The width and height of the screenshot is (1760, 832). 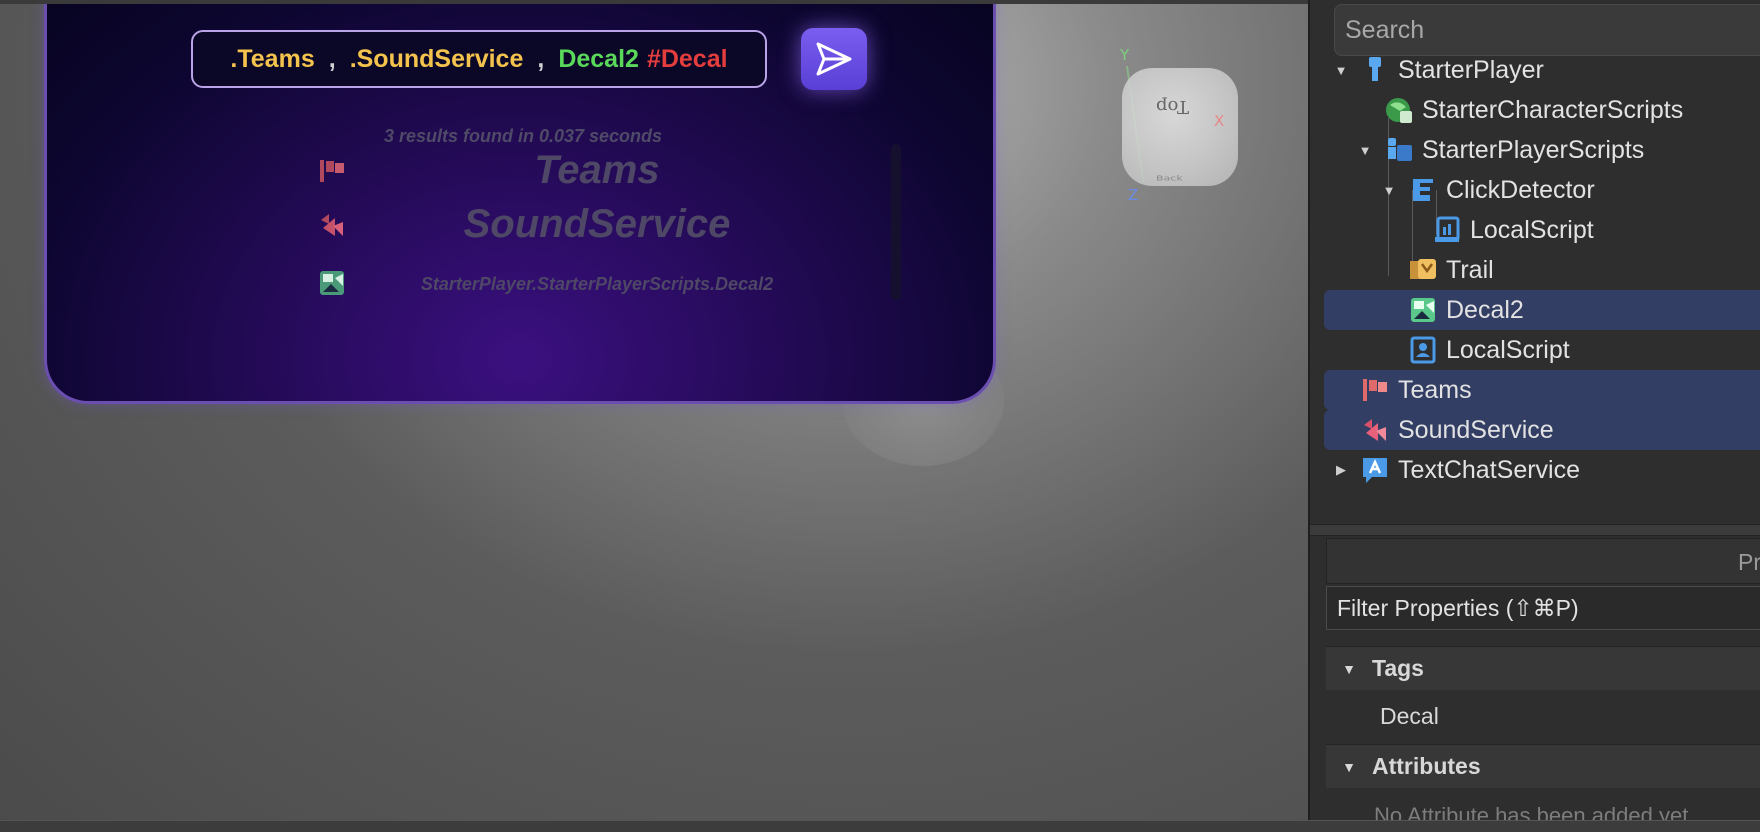 What do you see at coordinates (523, 171) in the screenshot?
I see `result-item: Teams` at bounding box center [523, 171].